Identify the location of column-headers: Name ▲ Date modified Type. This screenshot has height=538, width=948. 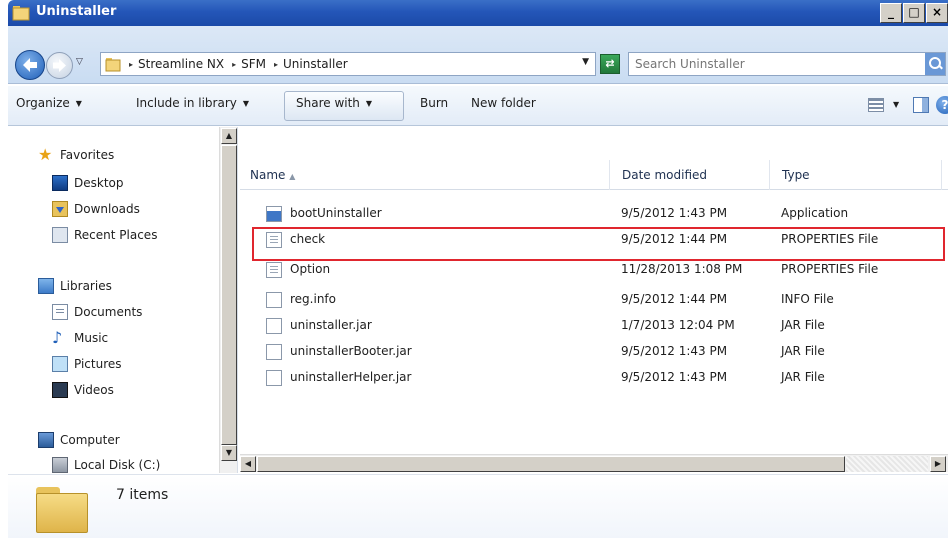
(594, 175).